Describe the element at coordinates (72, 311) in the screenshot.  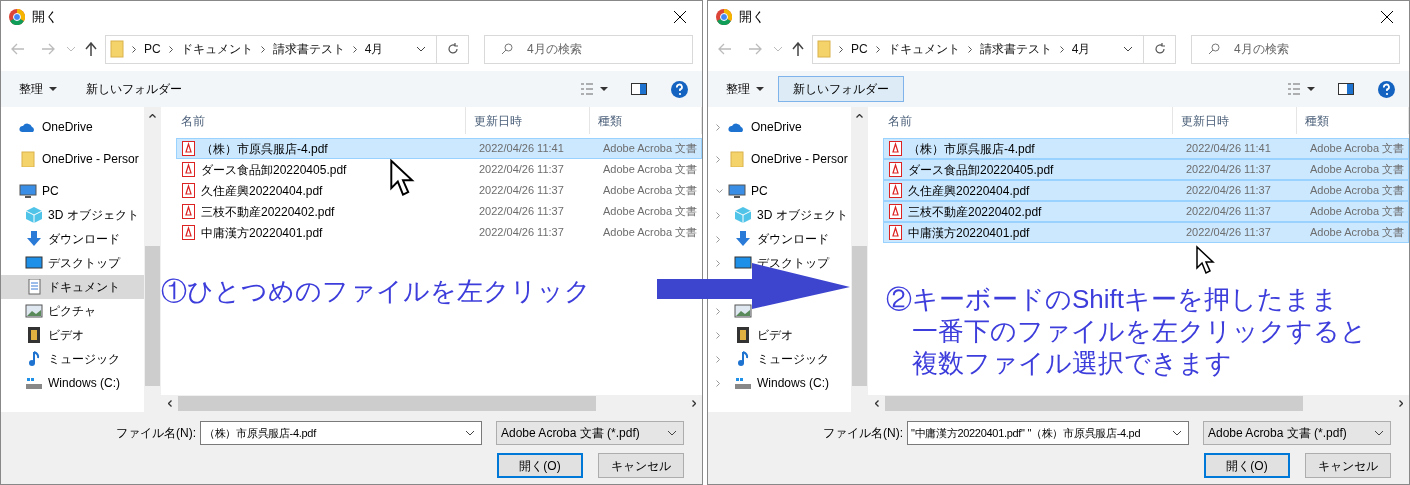
I see `nav-item: ピクチャ` at that location.